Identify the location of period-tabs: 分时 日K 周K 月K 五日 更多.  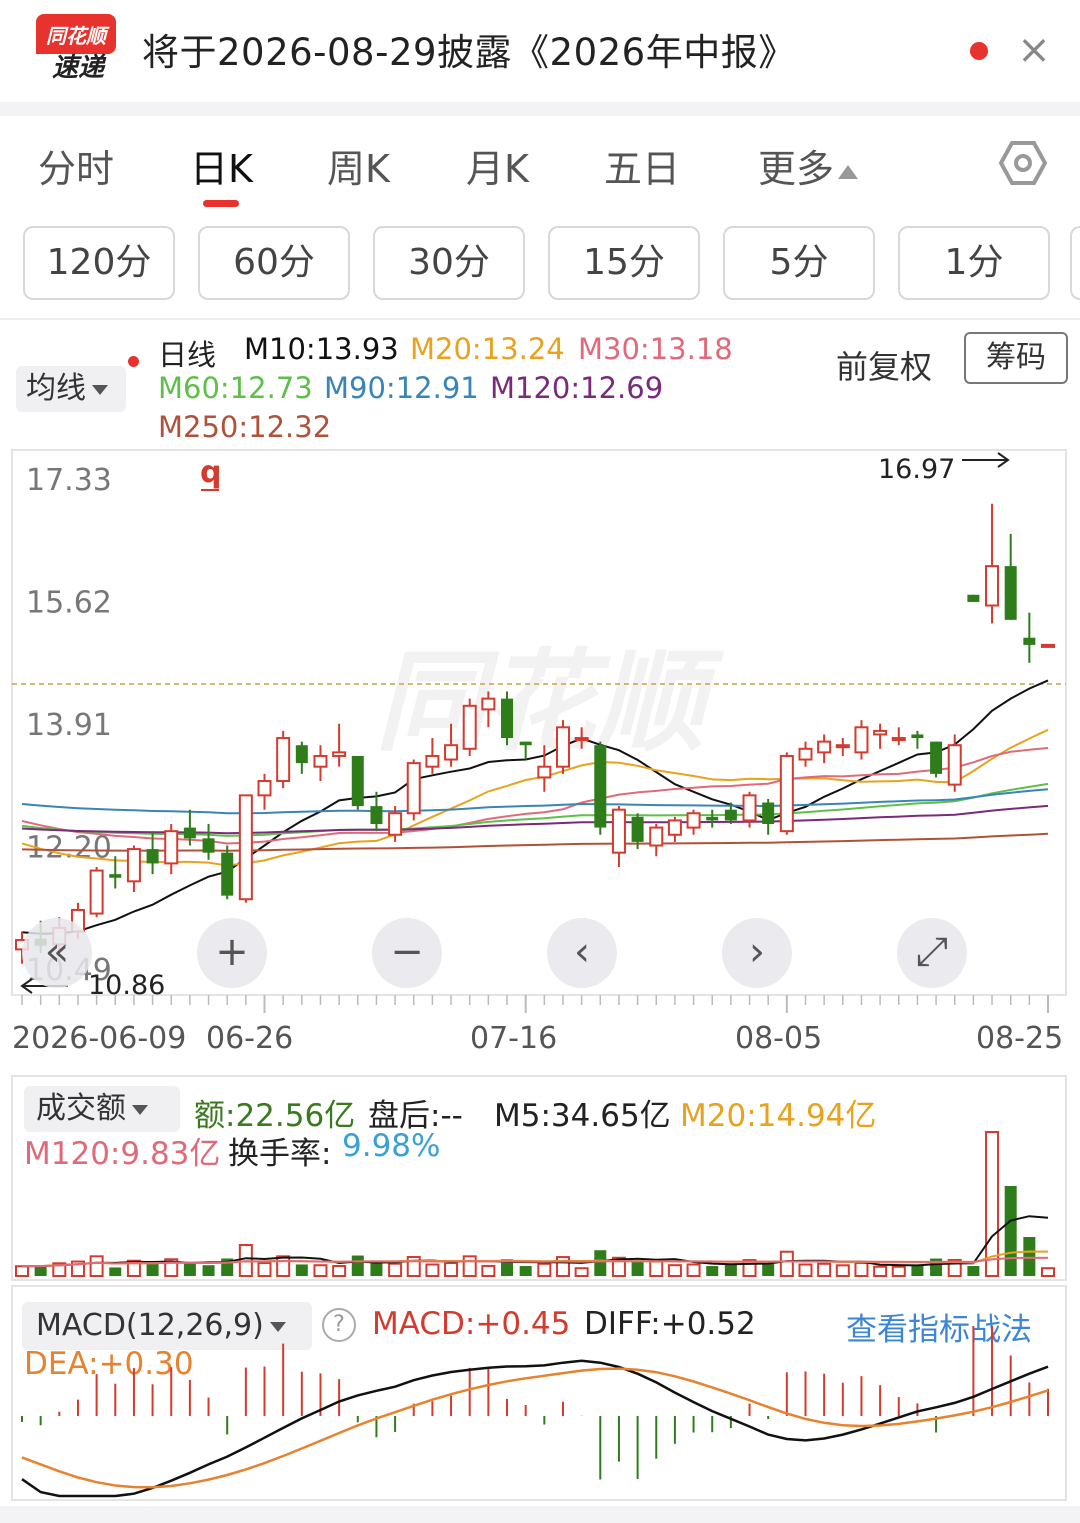
(540, 166).